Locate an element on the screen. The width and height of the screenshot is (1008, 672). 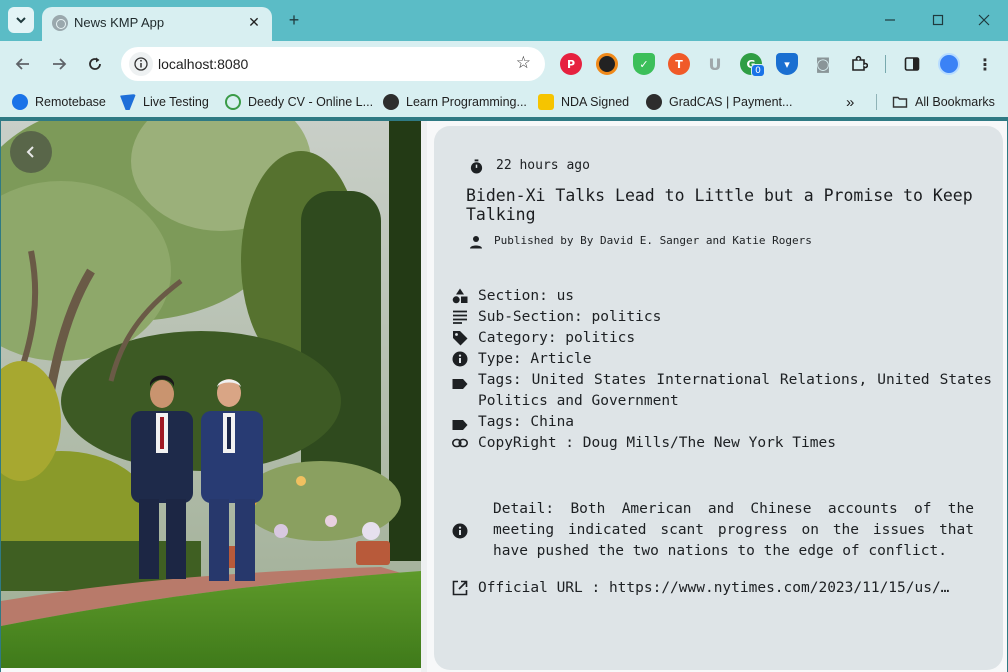
tags-row: Tags: China is located at coordinates (722, 422).